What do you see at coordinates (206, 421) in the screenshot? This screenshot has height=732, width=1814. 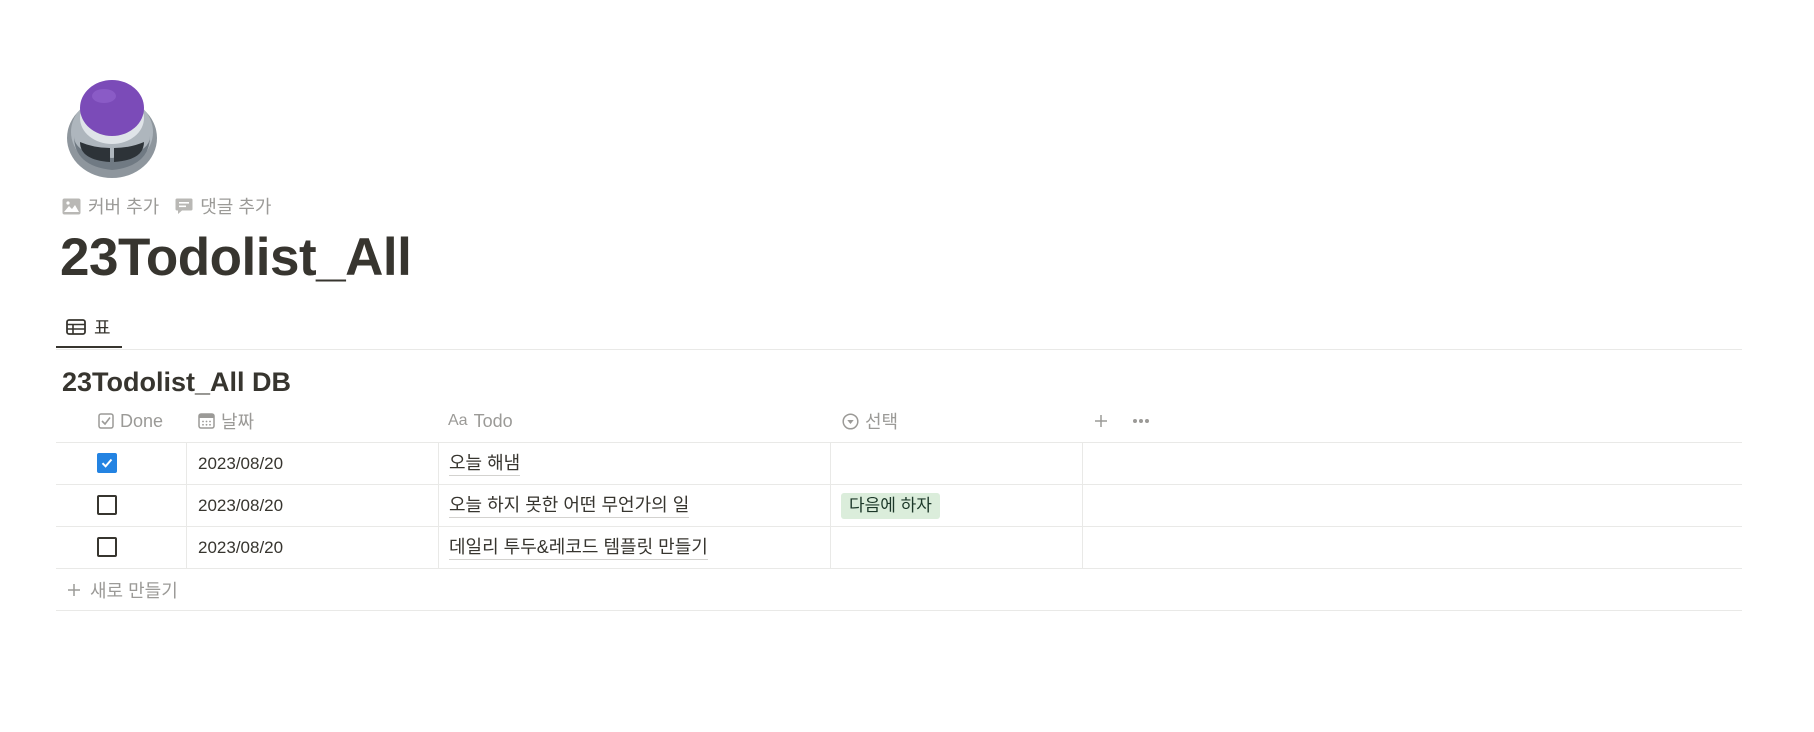 I see `calendar-icon` at bounding box center [206, 421].